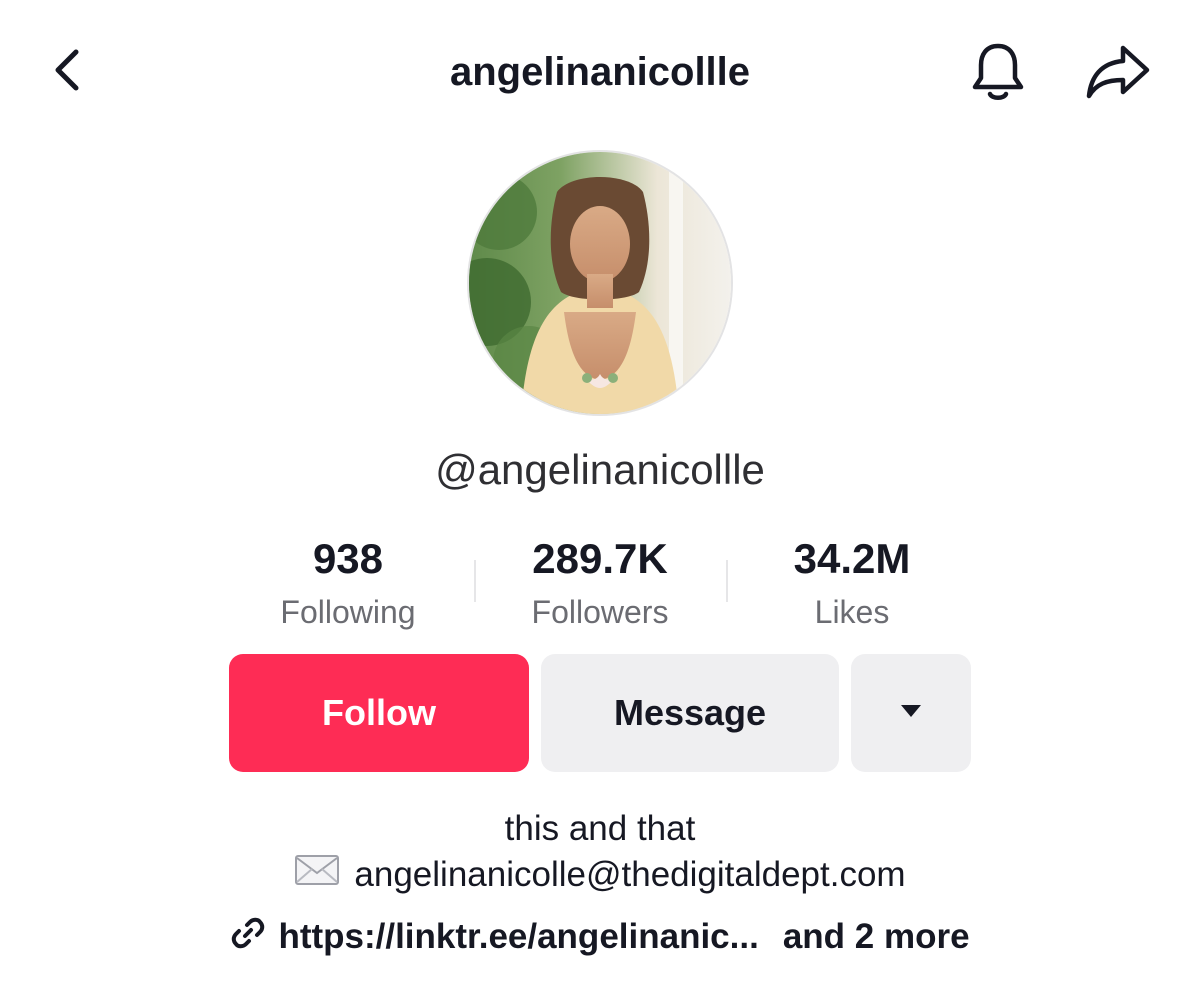 This screenshot has height=989, width=1200. I want to click on back-button, so click(68, 72).